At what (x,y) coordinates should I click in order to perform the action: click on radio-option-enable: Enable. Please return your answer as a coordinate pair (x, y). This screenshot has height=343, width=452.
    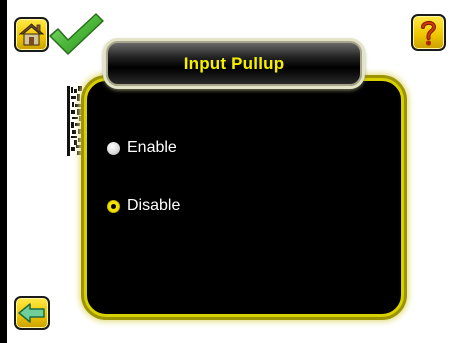
    Looking at the image, I should click on (142, 148).